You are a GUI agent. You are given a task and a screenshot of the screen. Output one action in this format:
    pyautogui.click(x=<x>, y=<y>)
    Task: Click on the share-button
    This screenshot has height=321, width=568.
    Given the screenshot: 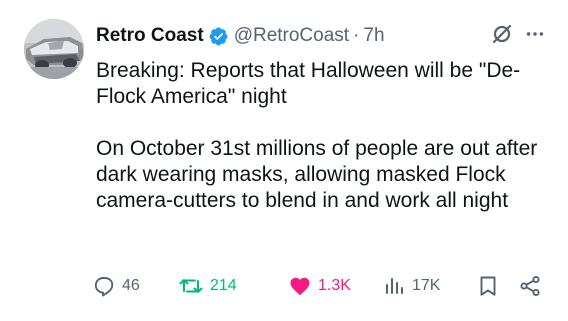 What is the action you would take?
    pyautogui.click(x=530, y=286)
    